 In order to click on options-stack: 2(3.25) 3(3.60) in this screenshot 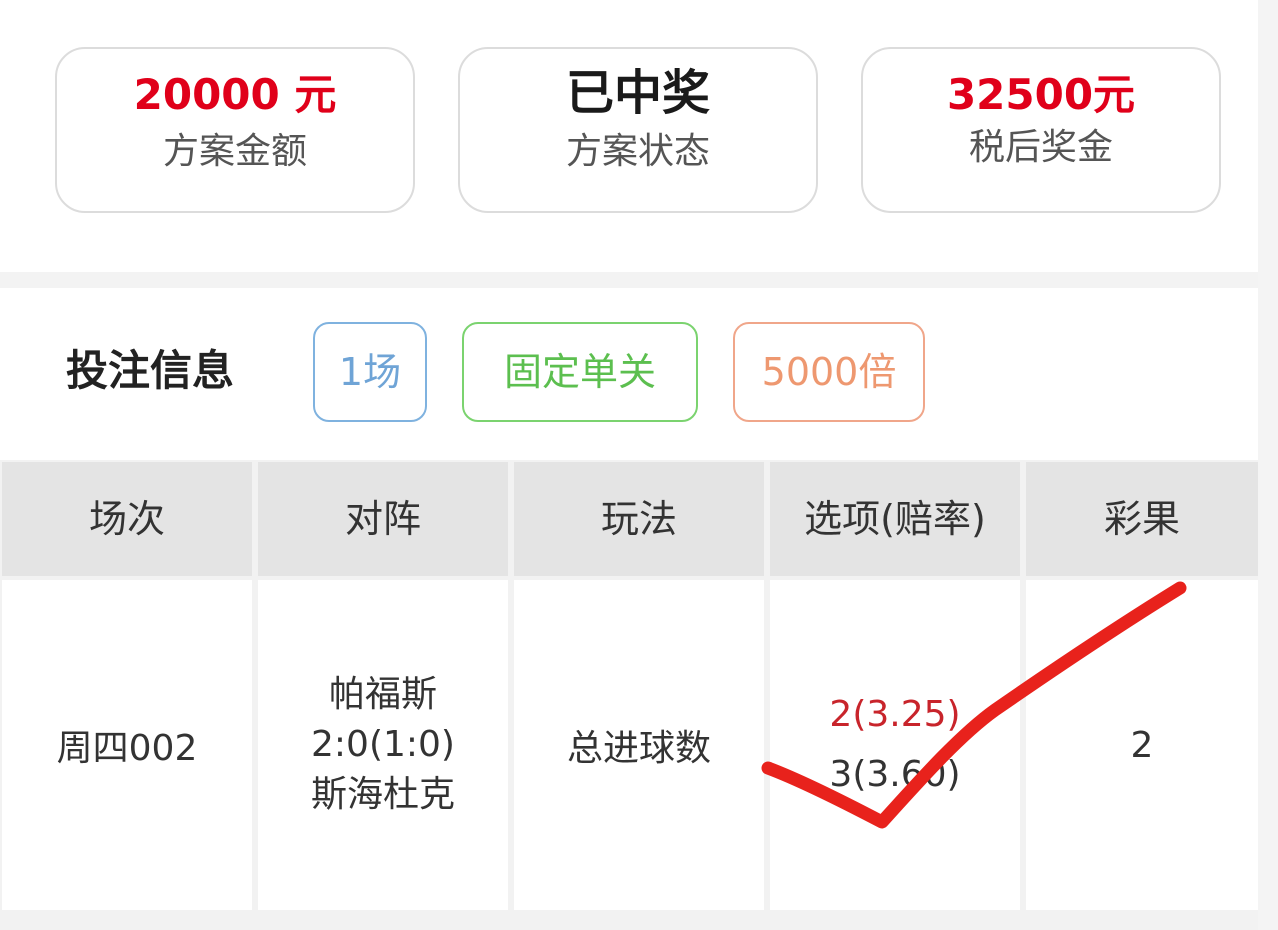, I will do `click(894, 745)`.